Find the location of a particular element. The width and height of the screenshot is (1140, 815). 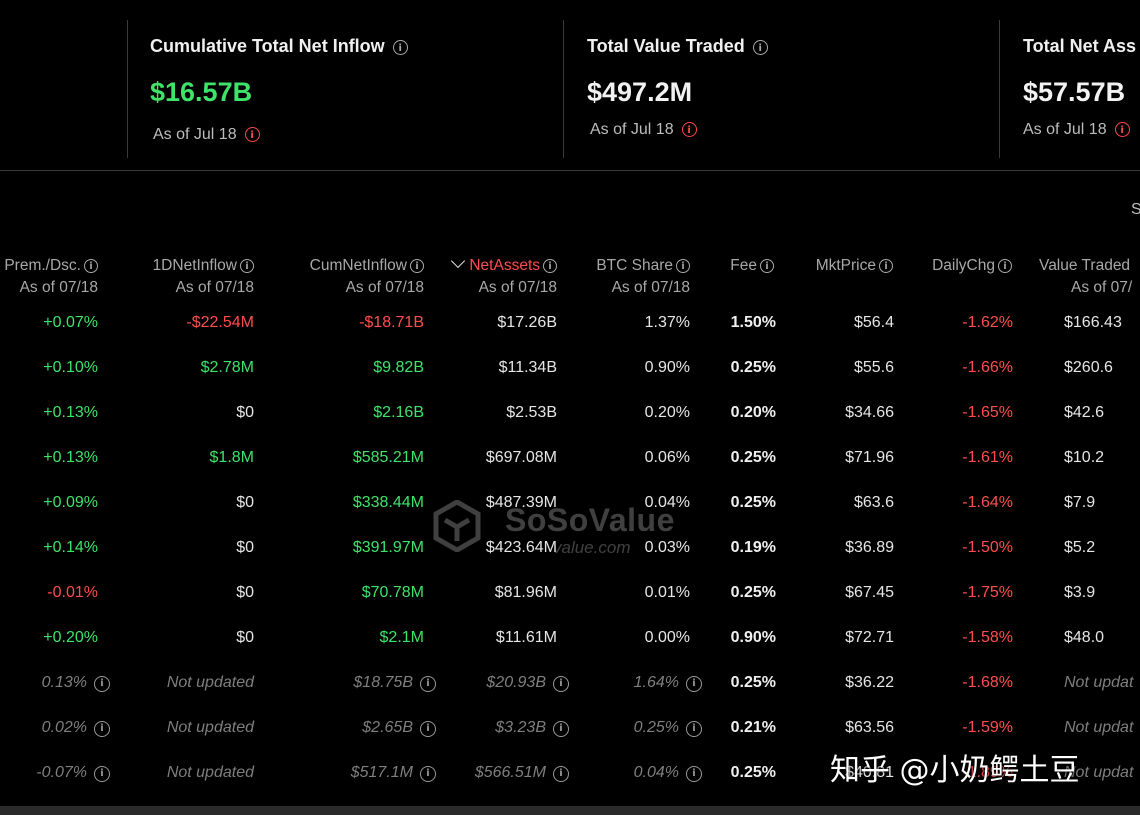

daily-chg-cell: -1.62% is located at coordinates (987, 323).